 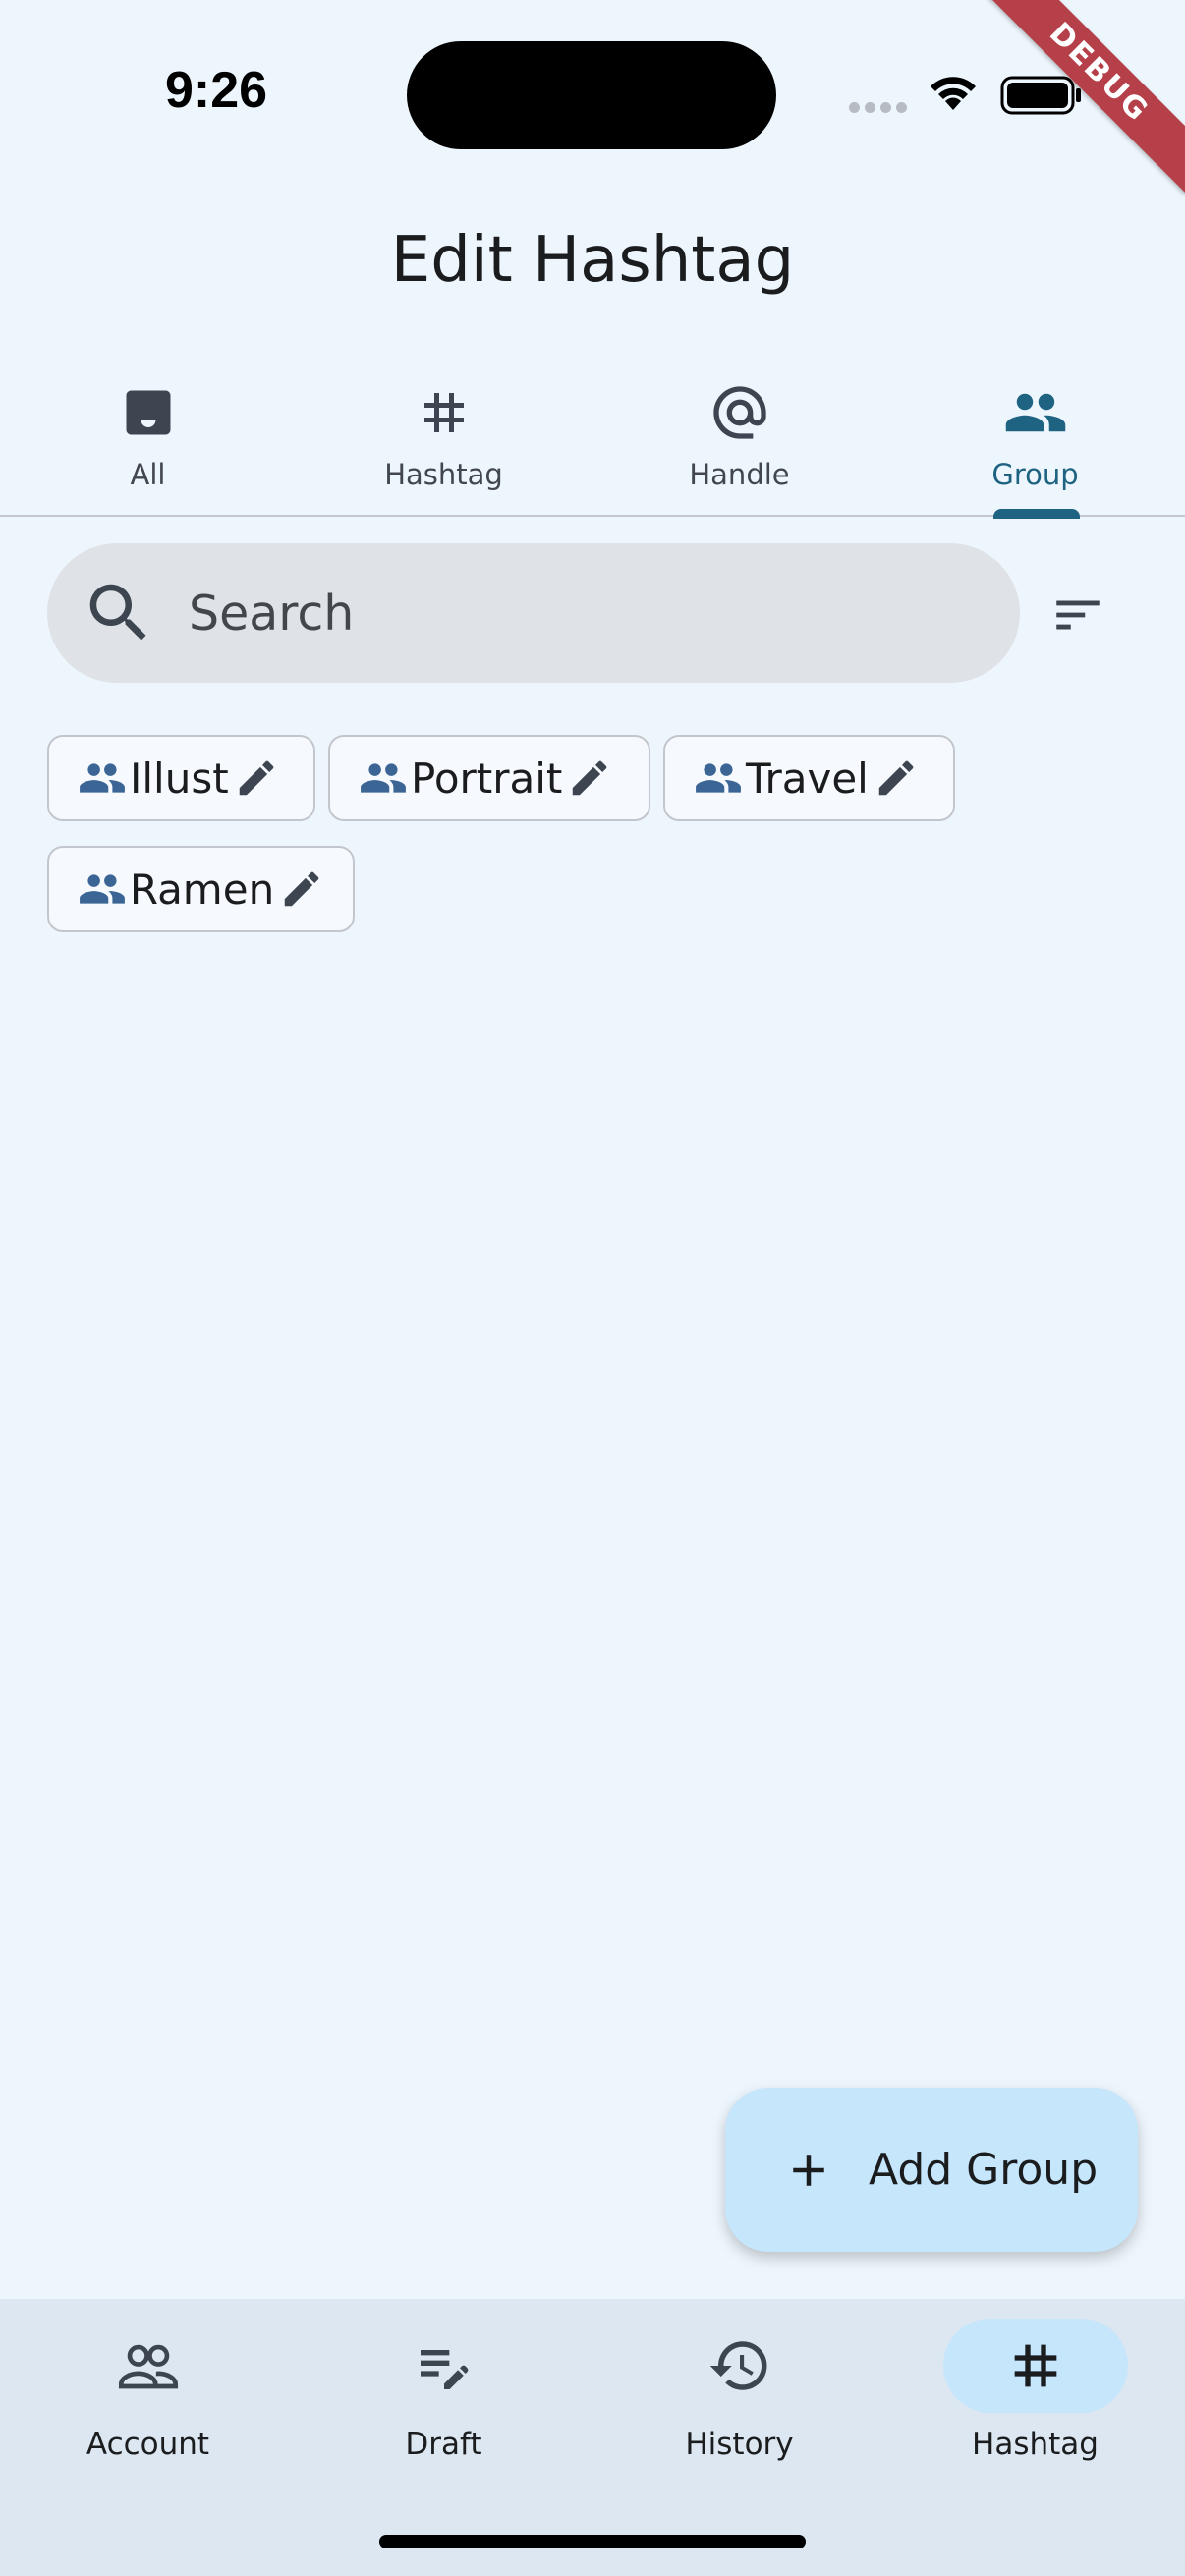 I want to click on nav-item-hashtag: Hashtag, so click(x=1035, y=2397).